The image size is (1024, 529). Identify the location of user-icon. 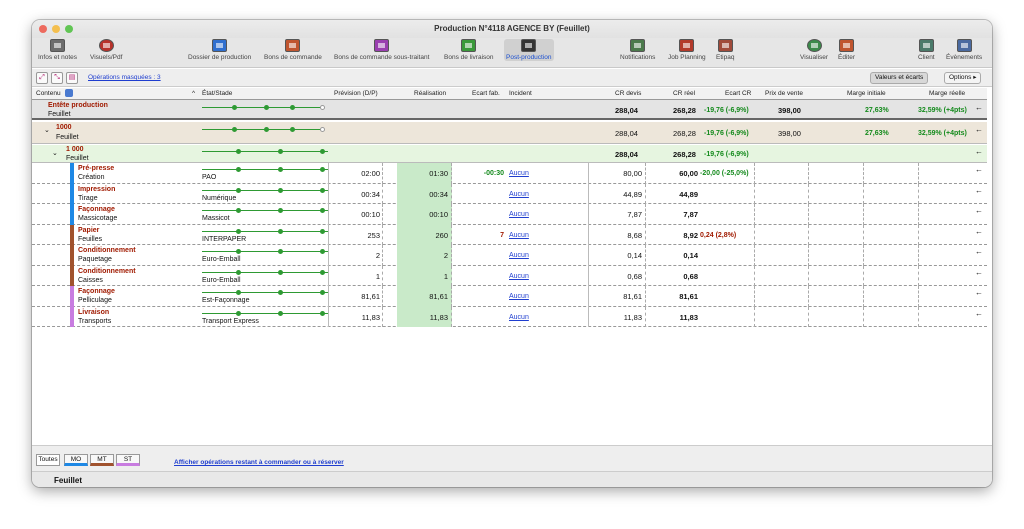
(926, 45).